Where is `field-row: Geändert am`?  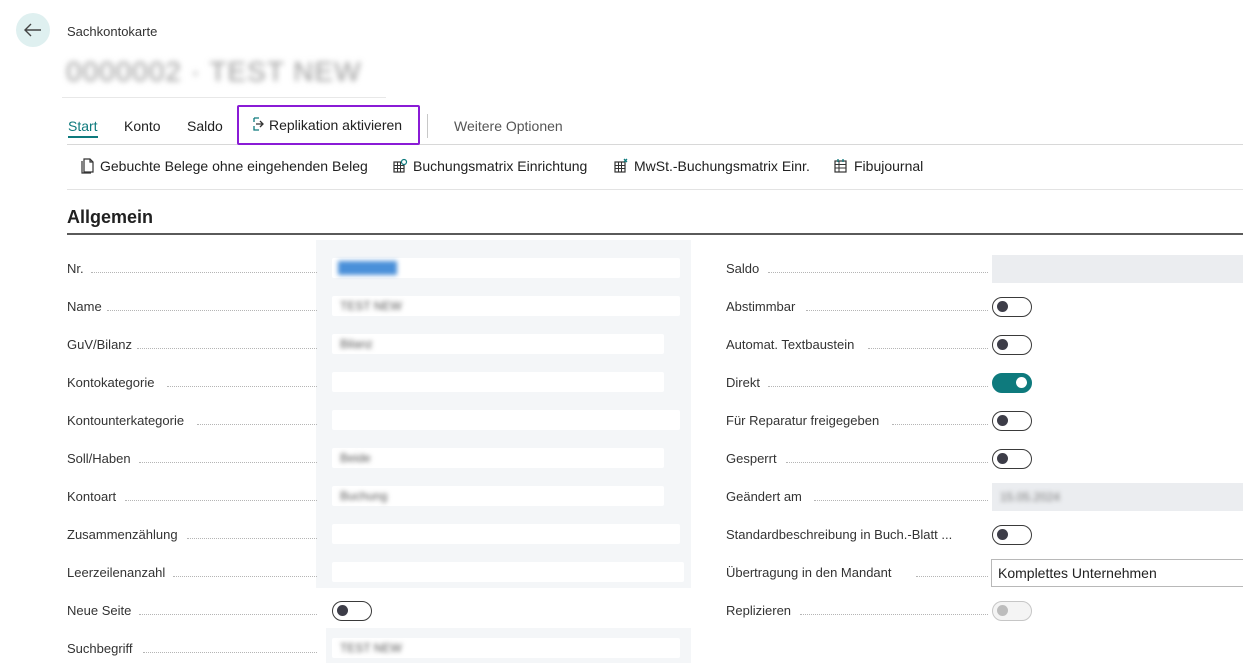
field-row: Geändert am is located at coordinates (857, 497).